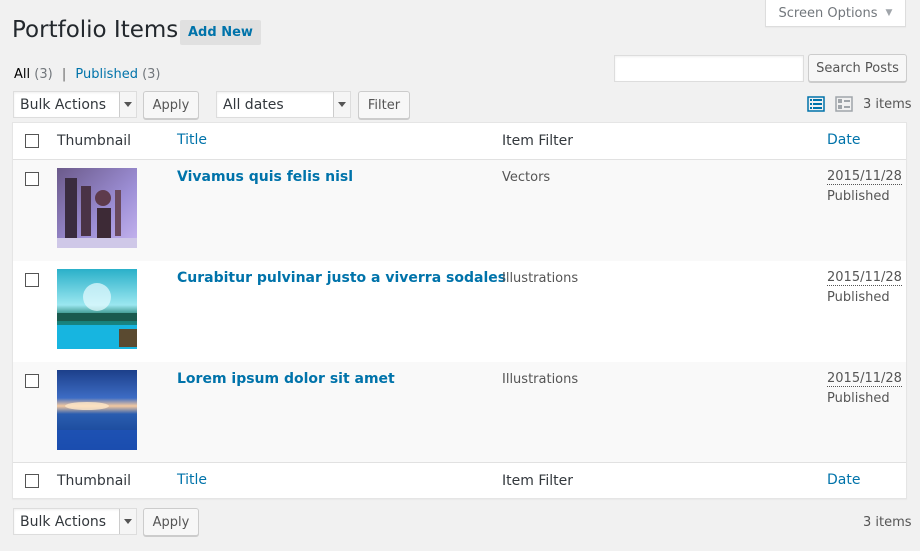 This screenshot has height=551, width=920. Describe the element at coordinates (171, 522) in the screenshot. I see `apply-button-bottom: Apply` at that location.